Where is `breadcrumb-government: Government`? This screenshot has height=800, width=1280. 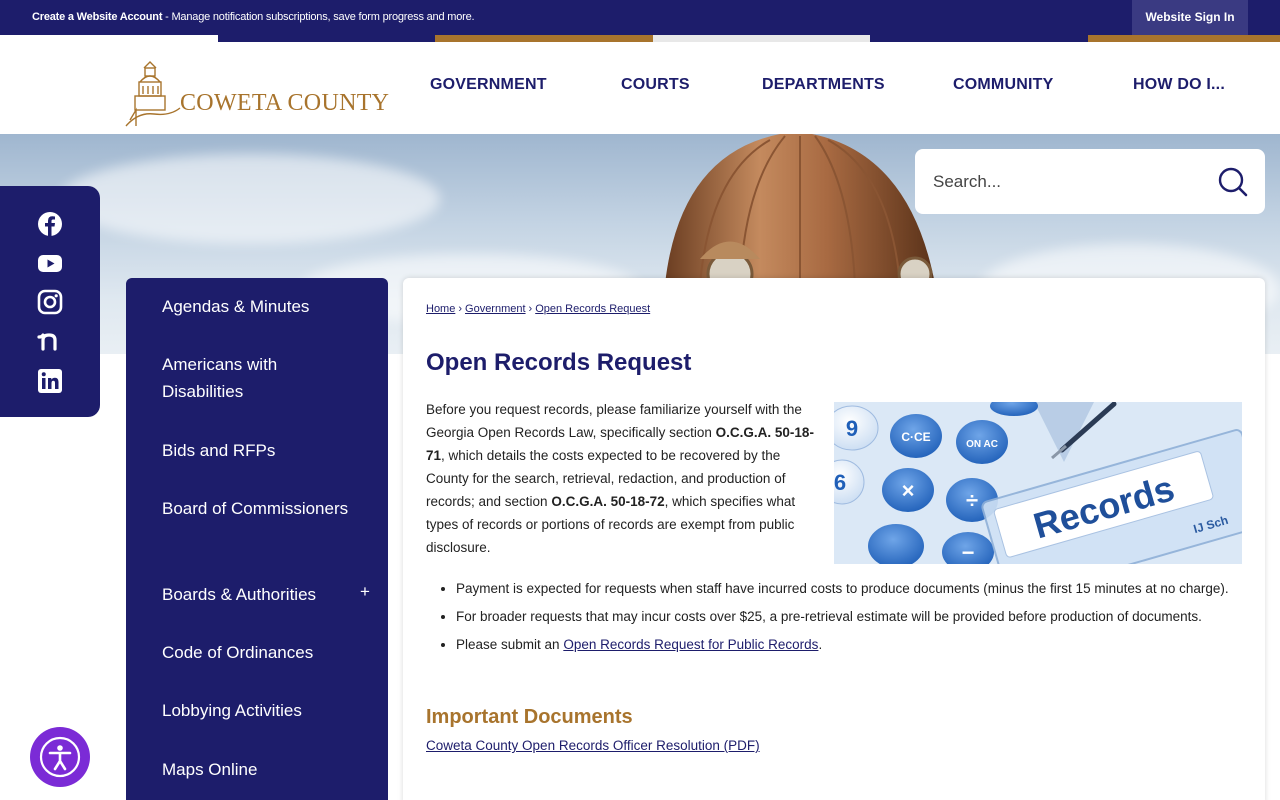
breadcrumb-government: Government is located at coordinates (495, 309).